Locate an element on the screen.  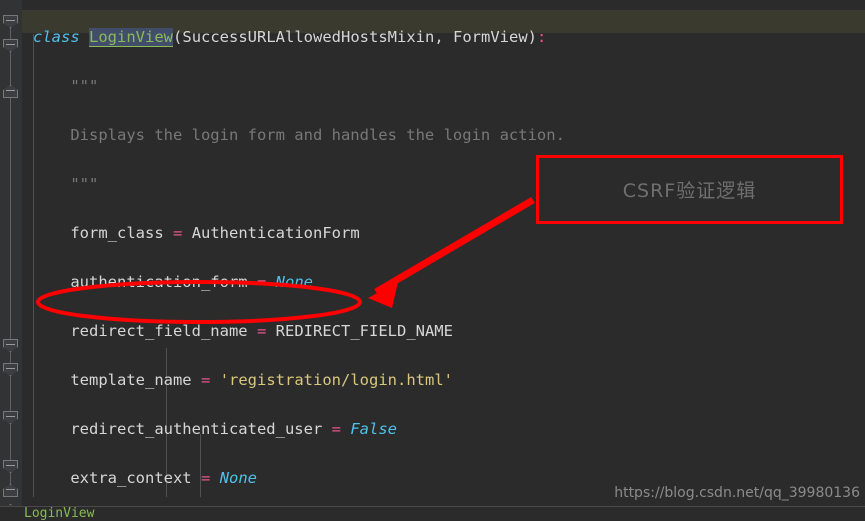
fold-marker-inner-if is located at coordinates (10, 417).